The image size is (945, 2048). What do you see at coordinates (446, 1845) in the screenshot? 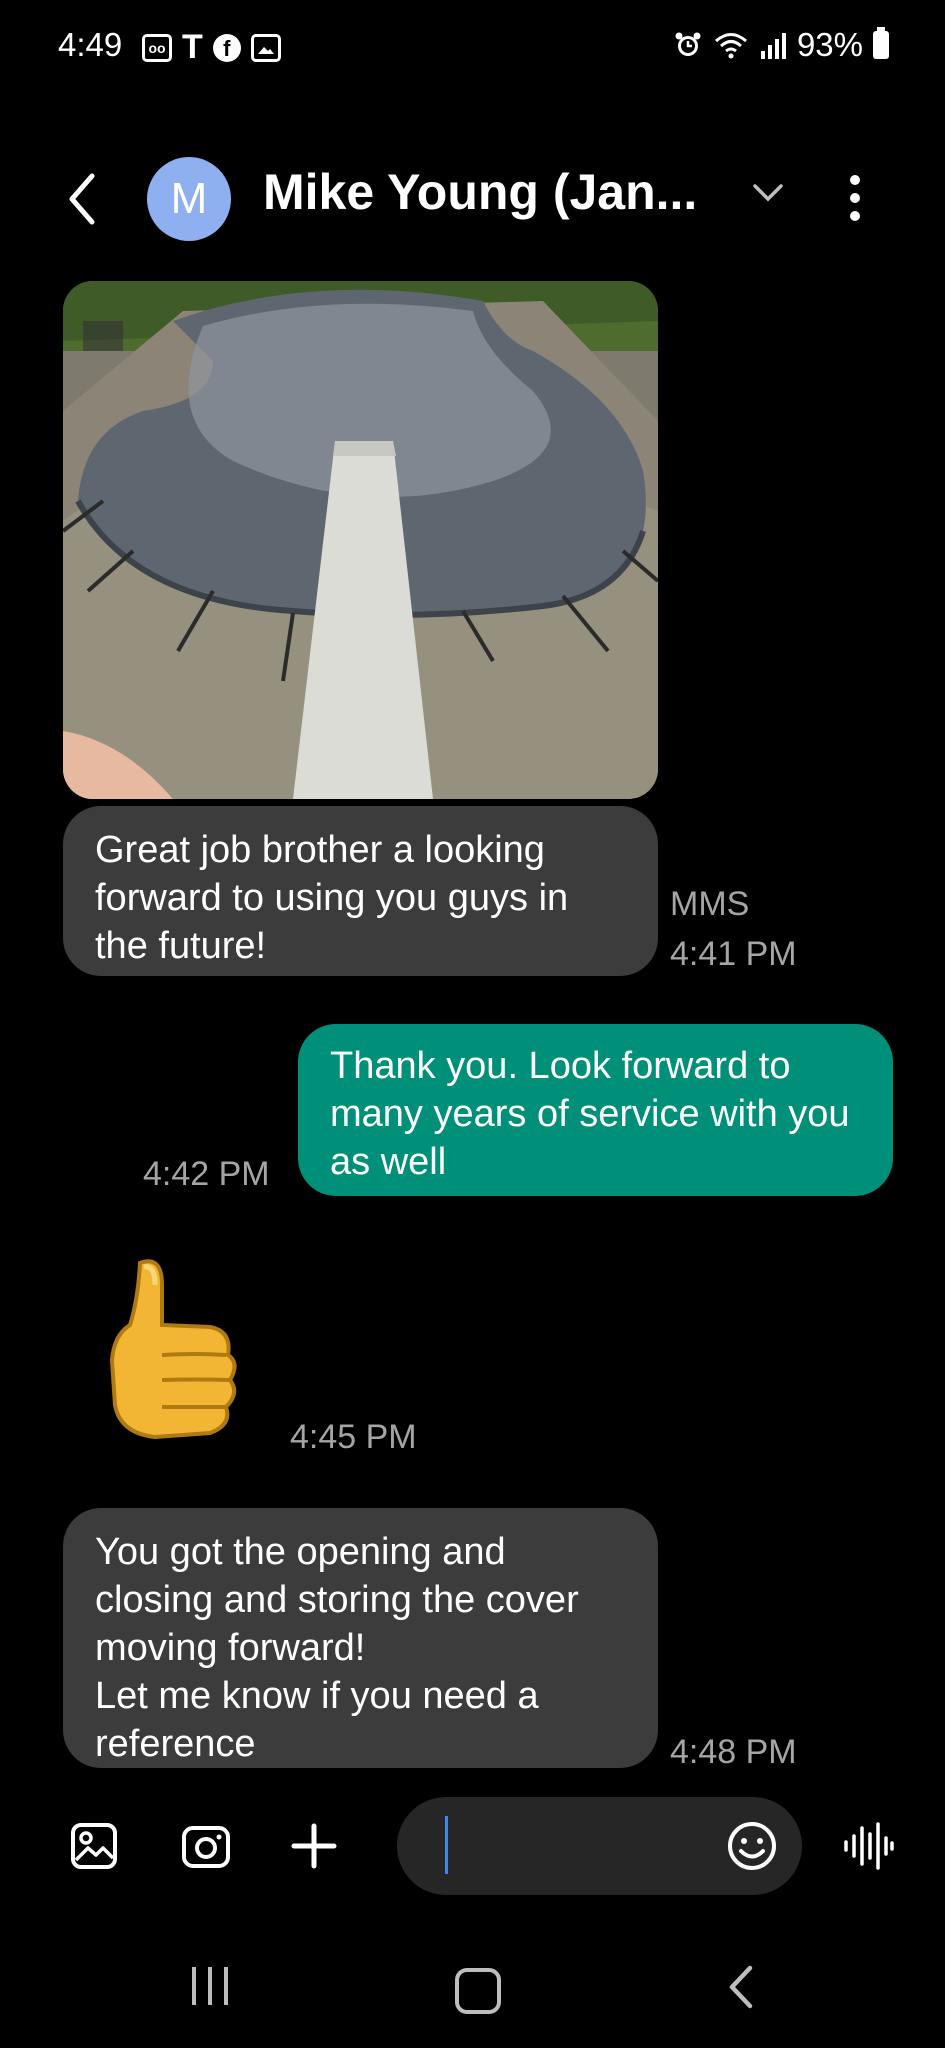
I see `text-caret` at bounding box center [446, 1845].